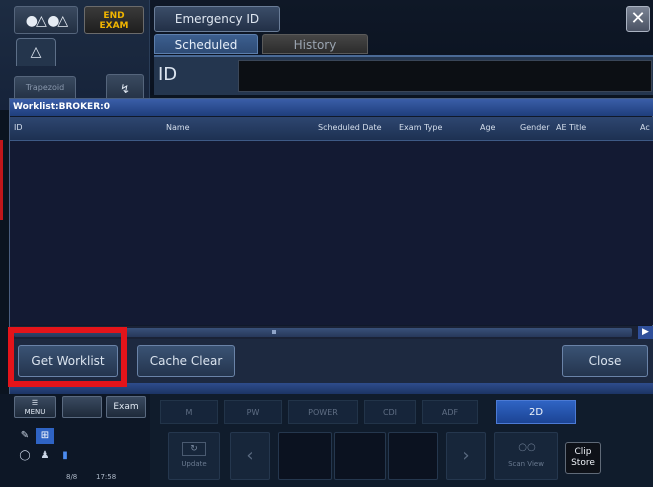 The image size is (653, 487). I want to click on person-pair-icon: ●△ ●△, so click(46, 21).